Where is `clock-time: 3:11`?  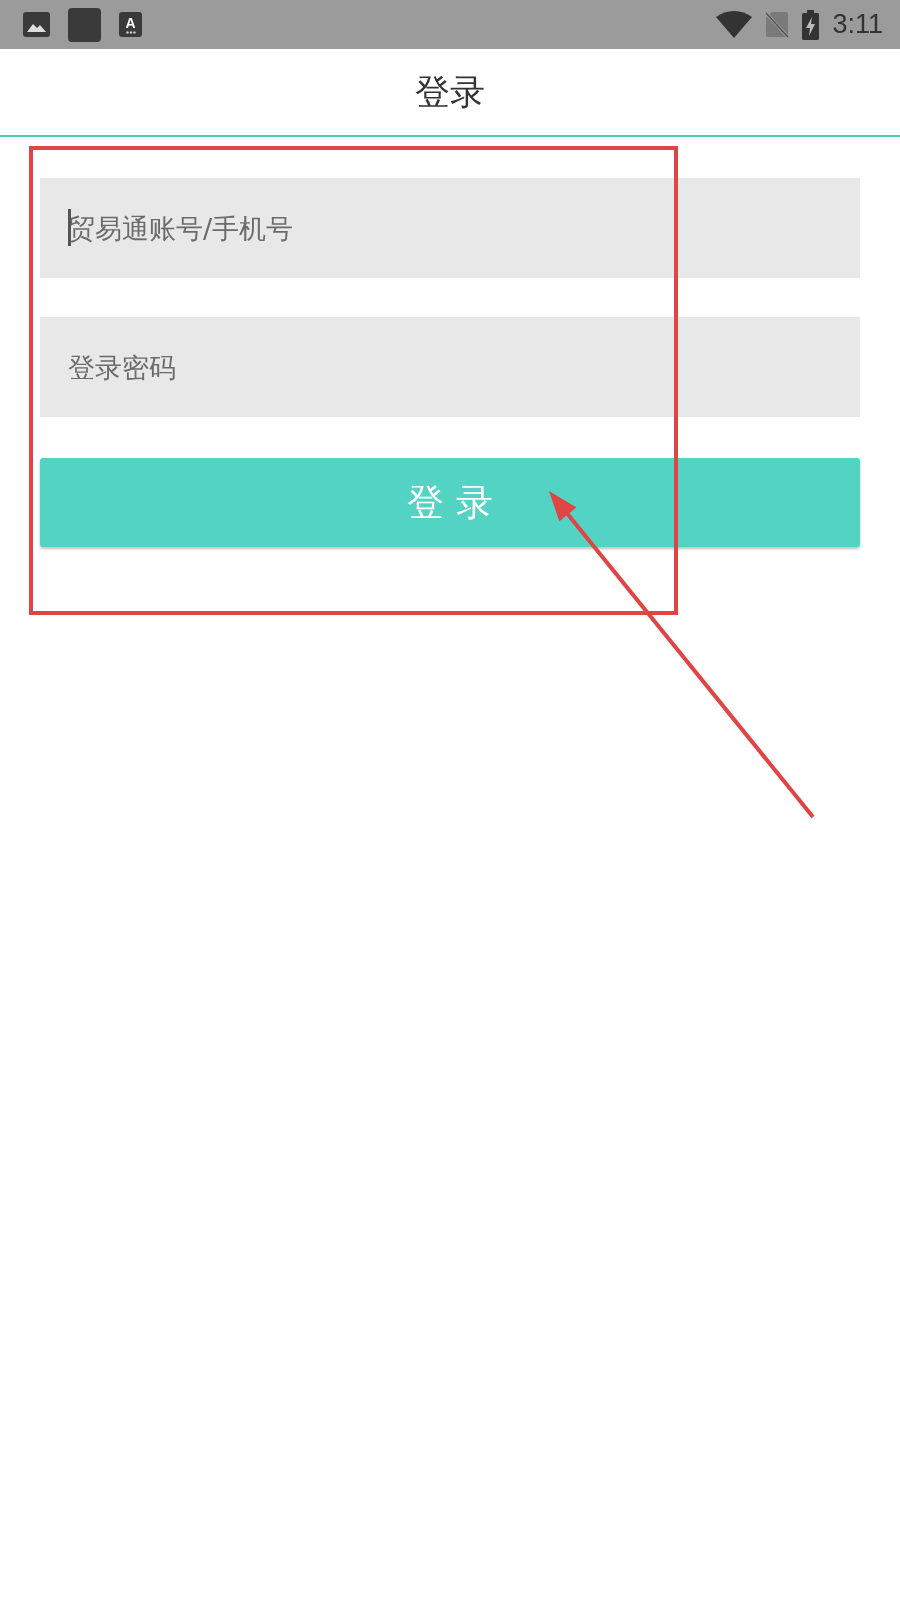 clock-time: 3:11 is located at coordinates (857, 24).